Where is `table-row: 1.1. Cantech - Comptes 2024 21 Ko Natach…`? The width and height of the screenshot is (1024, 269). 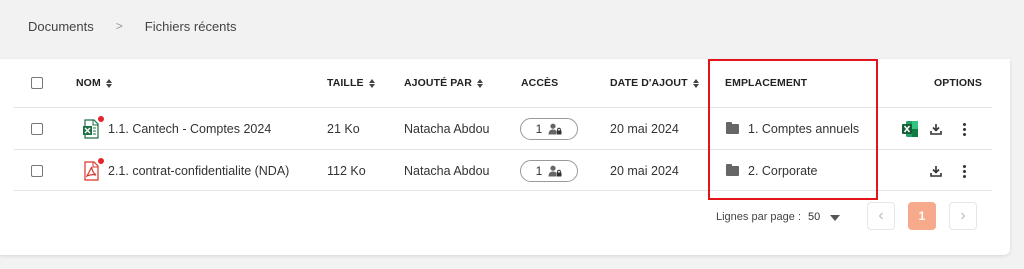
table-row: 1.1. Cantech - Comptes 2024 21 Ko Natach… is located at coordinates (503, 128).